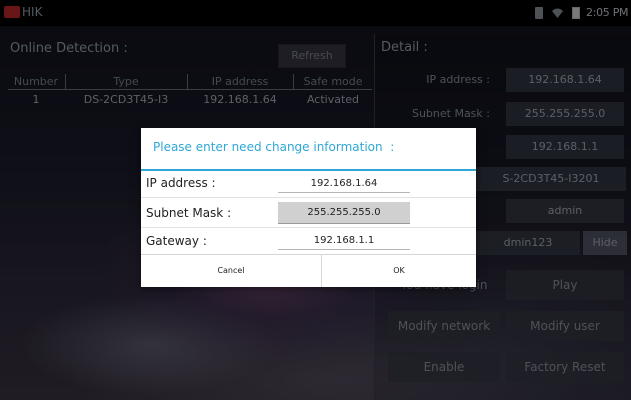 This screenshot has width=631, height=400. I want to click on dialog-ip-label: IP address :, so click(181, 183).